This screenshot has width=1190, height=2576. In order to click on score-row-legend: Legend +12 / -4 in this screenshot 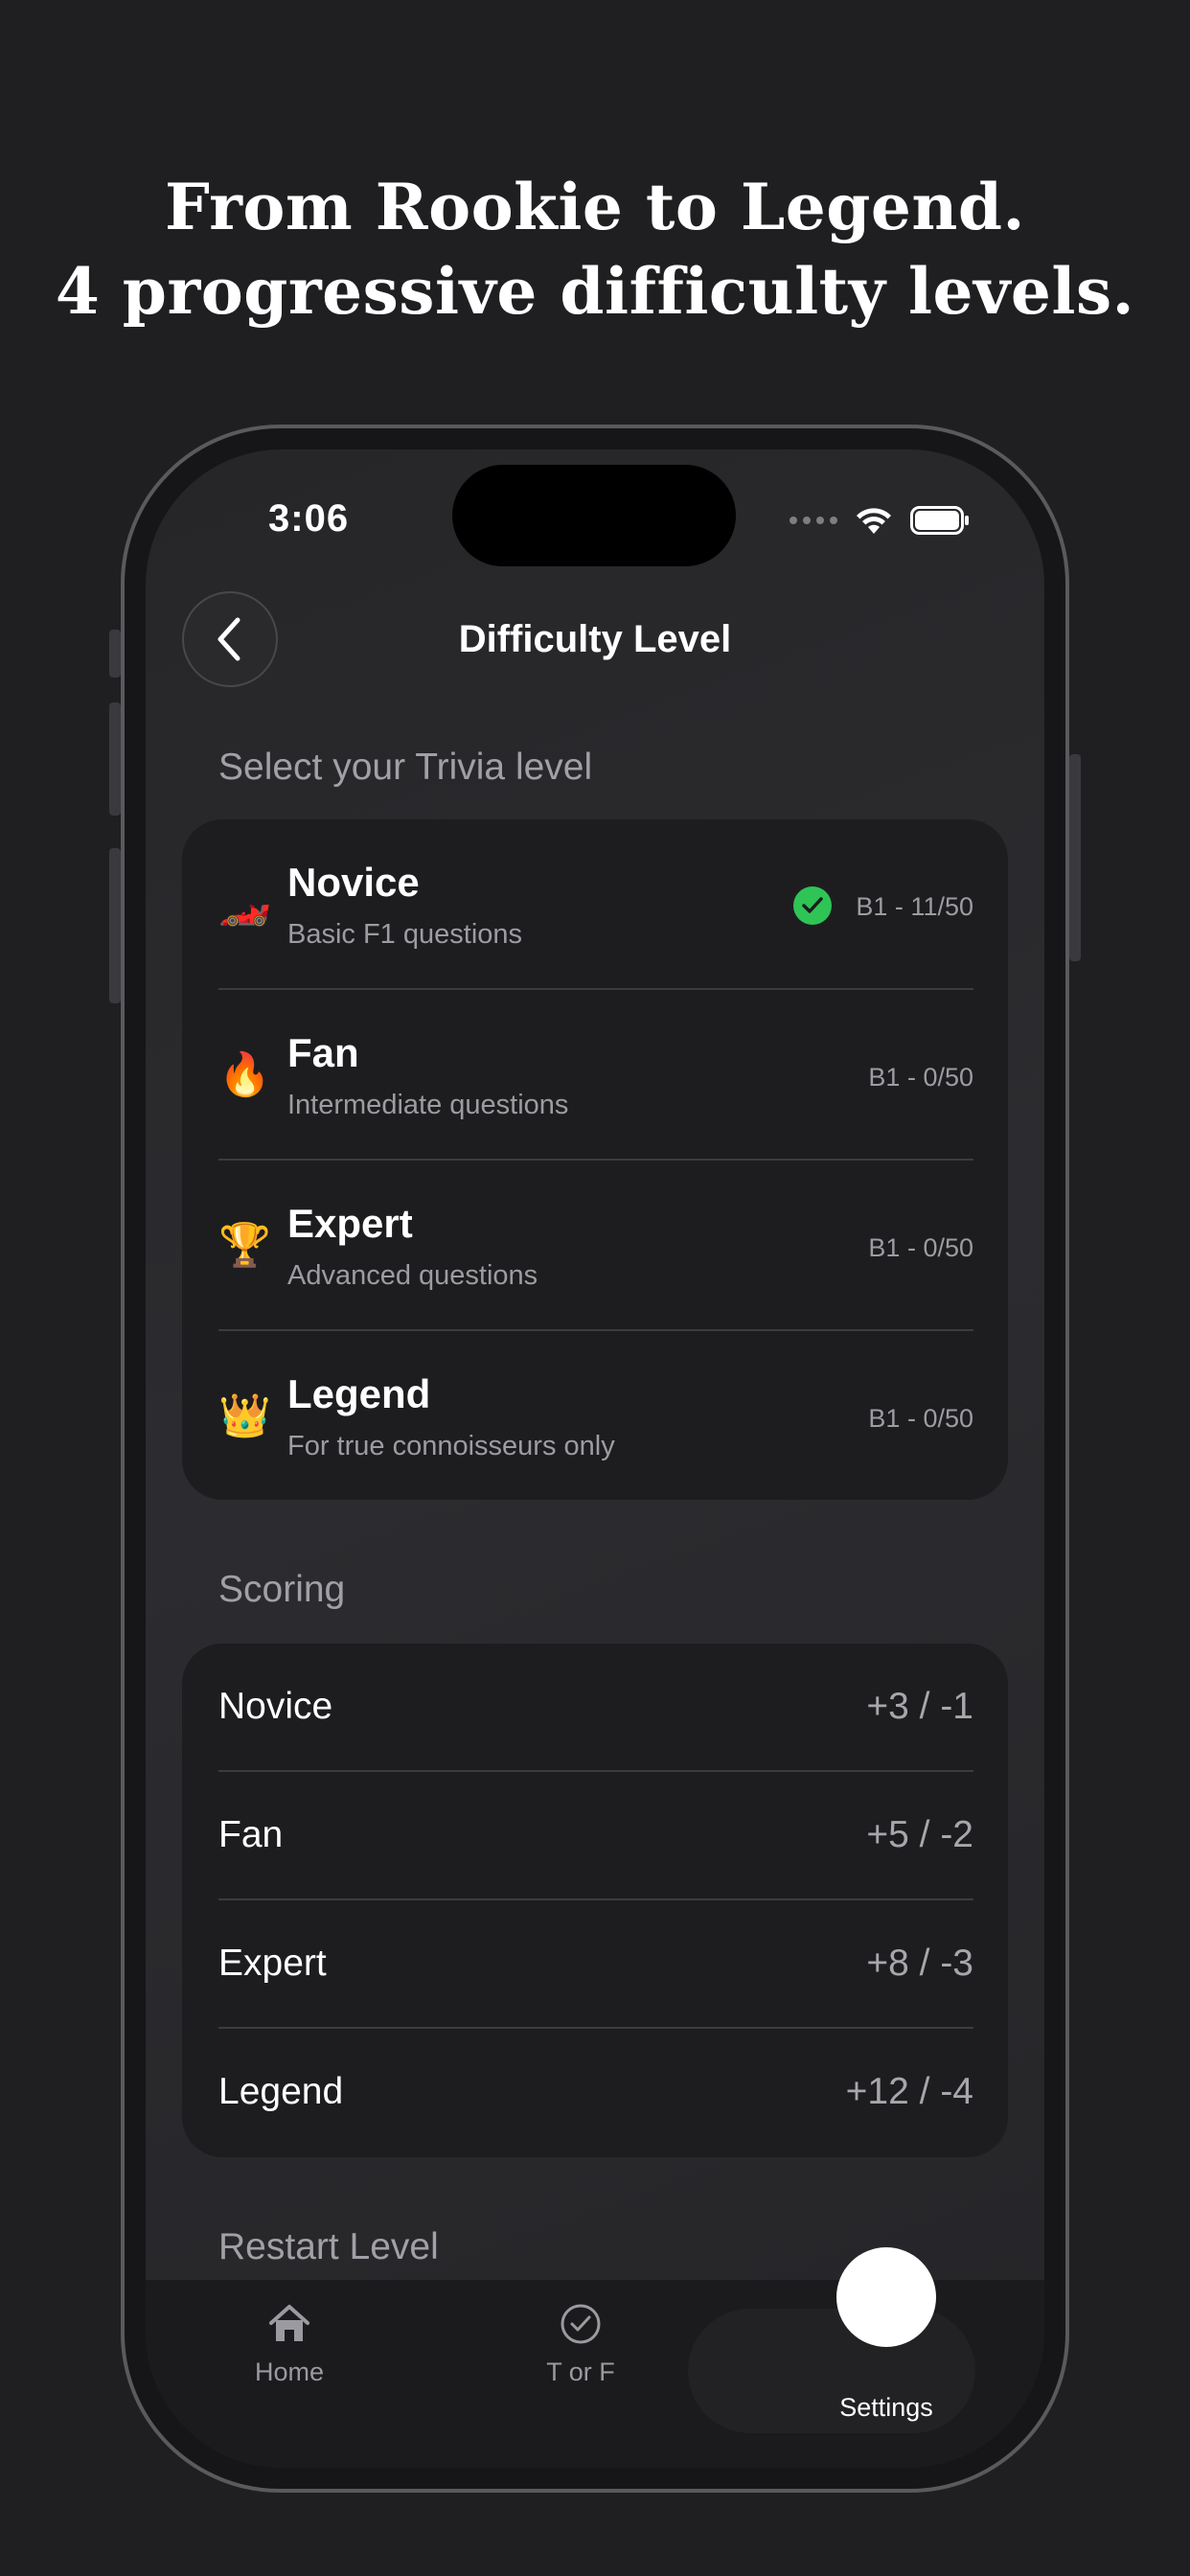, I will do `click(595, 2093)`.